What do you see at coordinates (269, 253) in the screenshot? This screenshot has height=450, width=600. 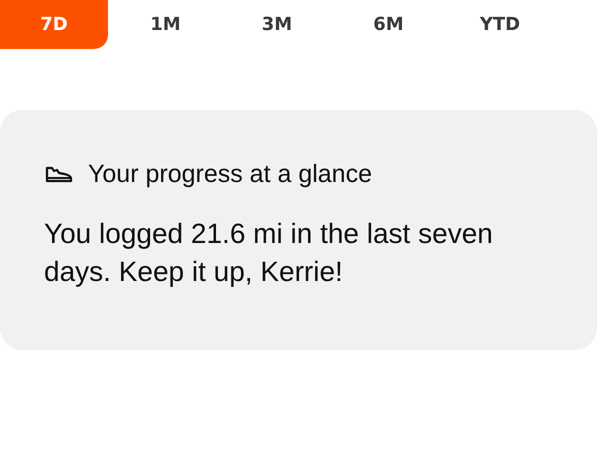 I see `progress-message: You logged 21.6 mi in the last seven days. Keep it up, Kerrie!` at bounding box center [269, 253].